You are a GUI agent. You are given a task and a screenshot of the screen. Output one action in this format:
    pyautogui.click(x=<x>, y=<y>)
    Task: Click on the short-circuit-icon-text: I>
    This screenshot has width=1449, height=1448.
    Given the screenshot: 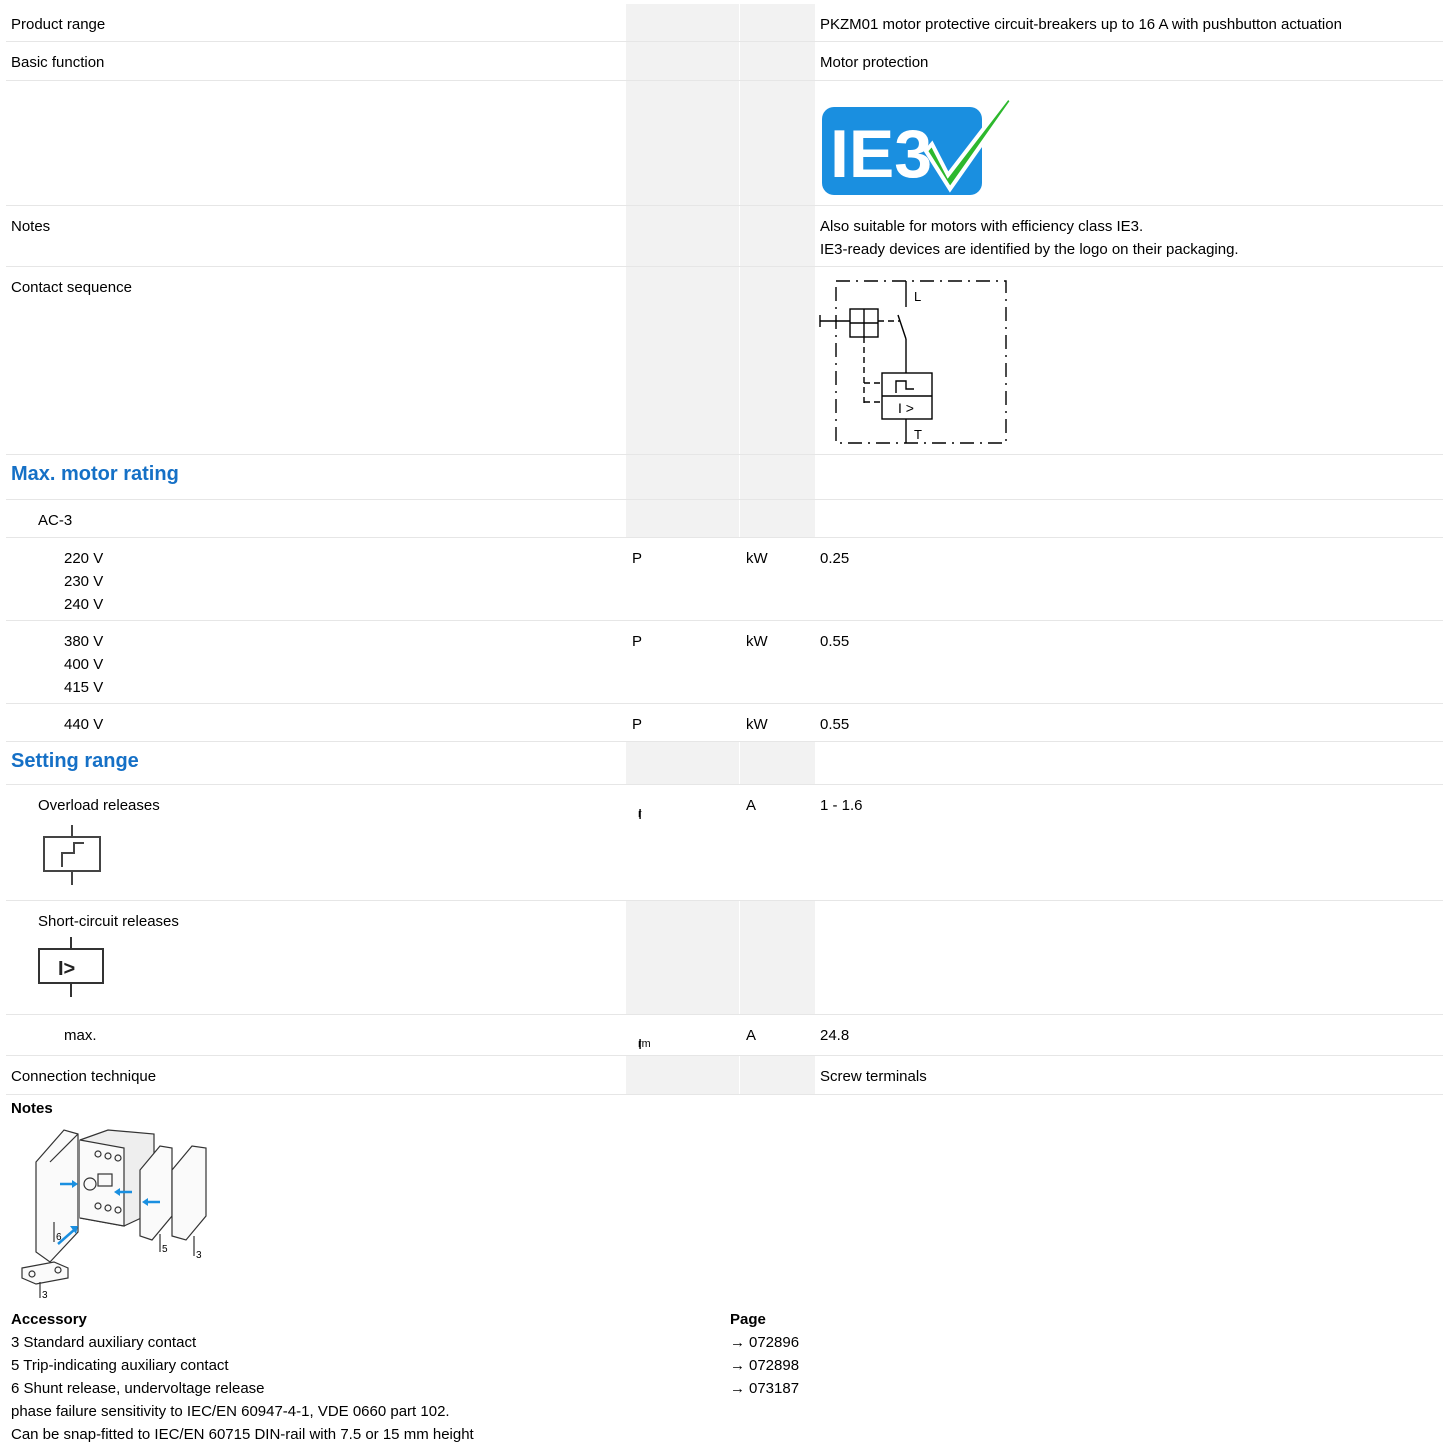 What is the action you would take?
    pyautogui.click(x=66, y=969)
    